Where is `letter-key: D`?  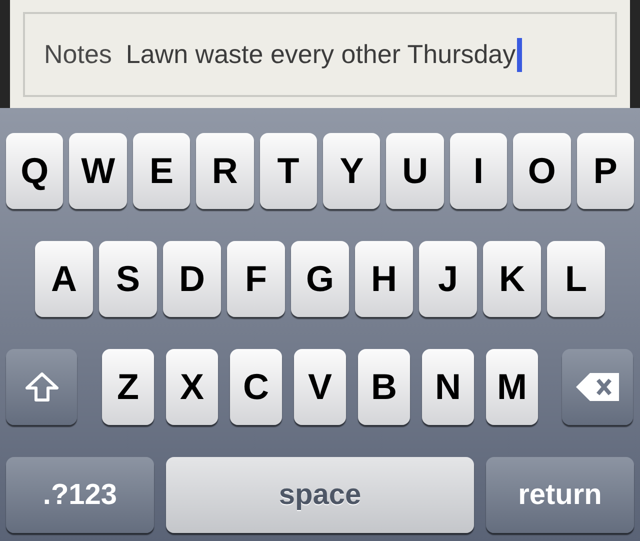
letter-key: D is located at coordinates (192, 279).